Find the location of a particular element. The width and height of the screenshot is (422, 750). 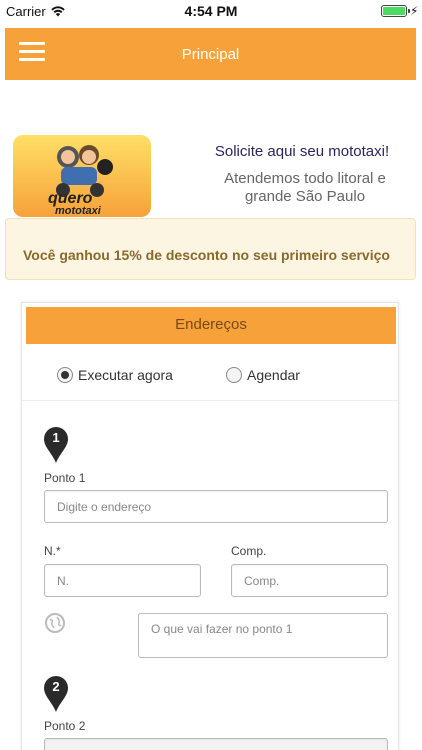

navbar: Principal is located at coordinates (210, 54).